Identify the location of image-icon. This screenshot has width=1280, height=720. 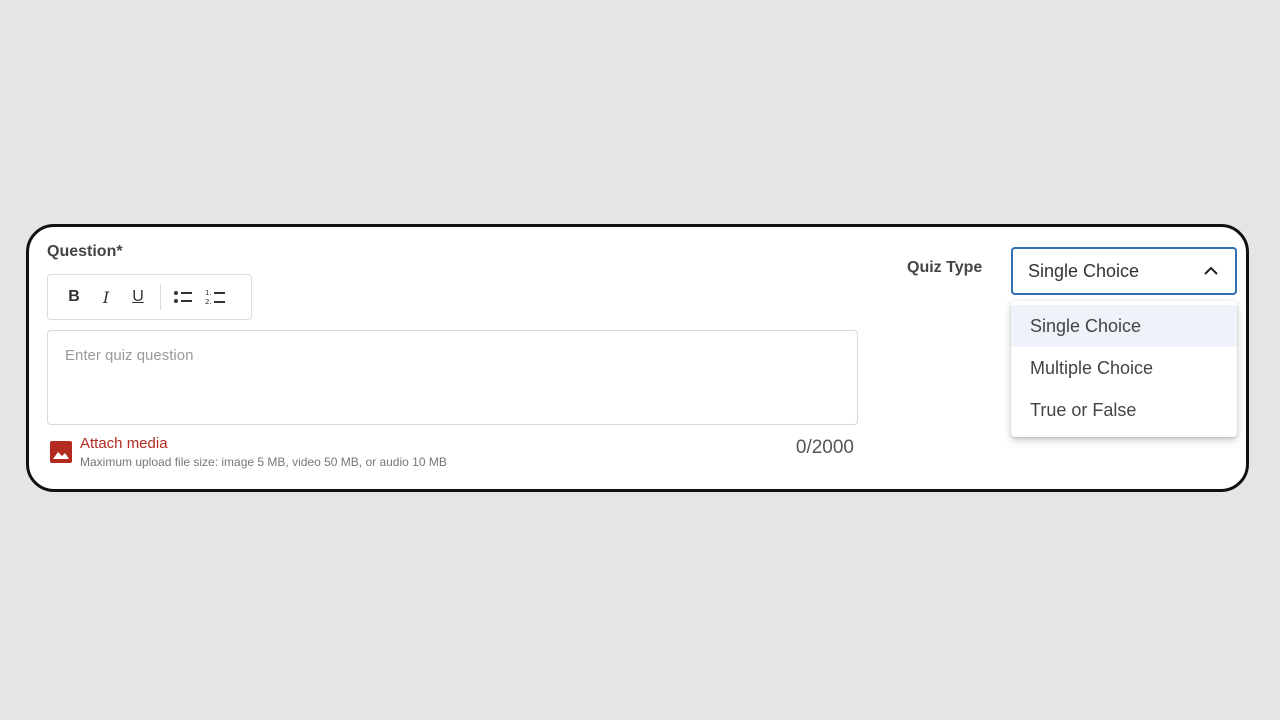
(61, 452).